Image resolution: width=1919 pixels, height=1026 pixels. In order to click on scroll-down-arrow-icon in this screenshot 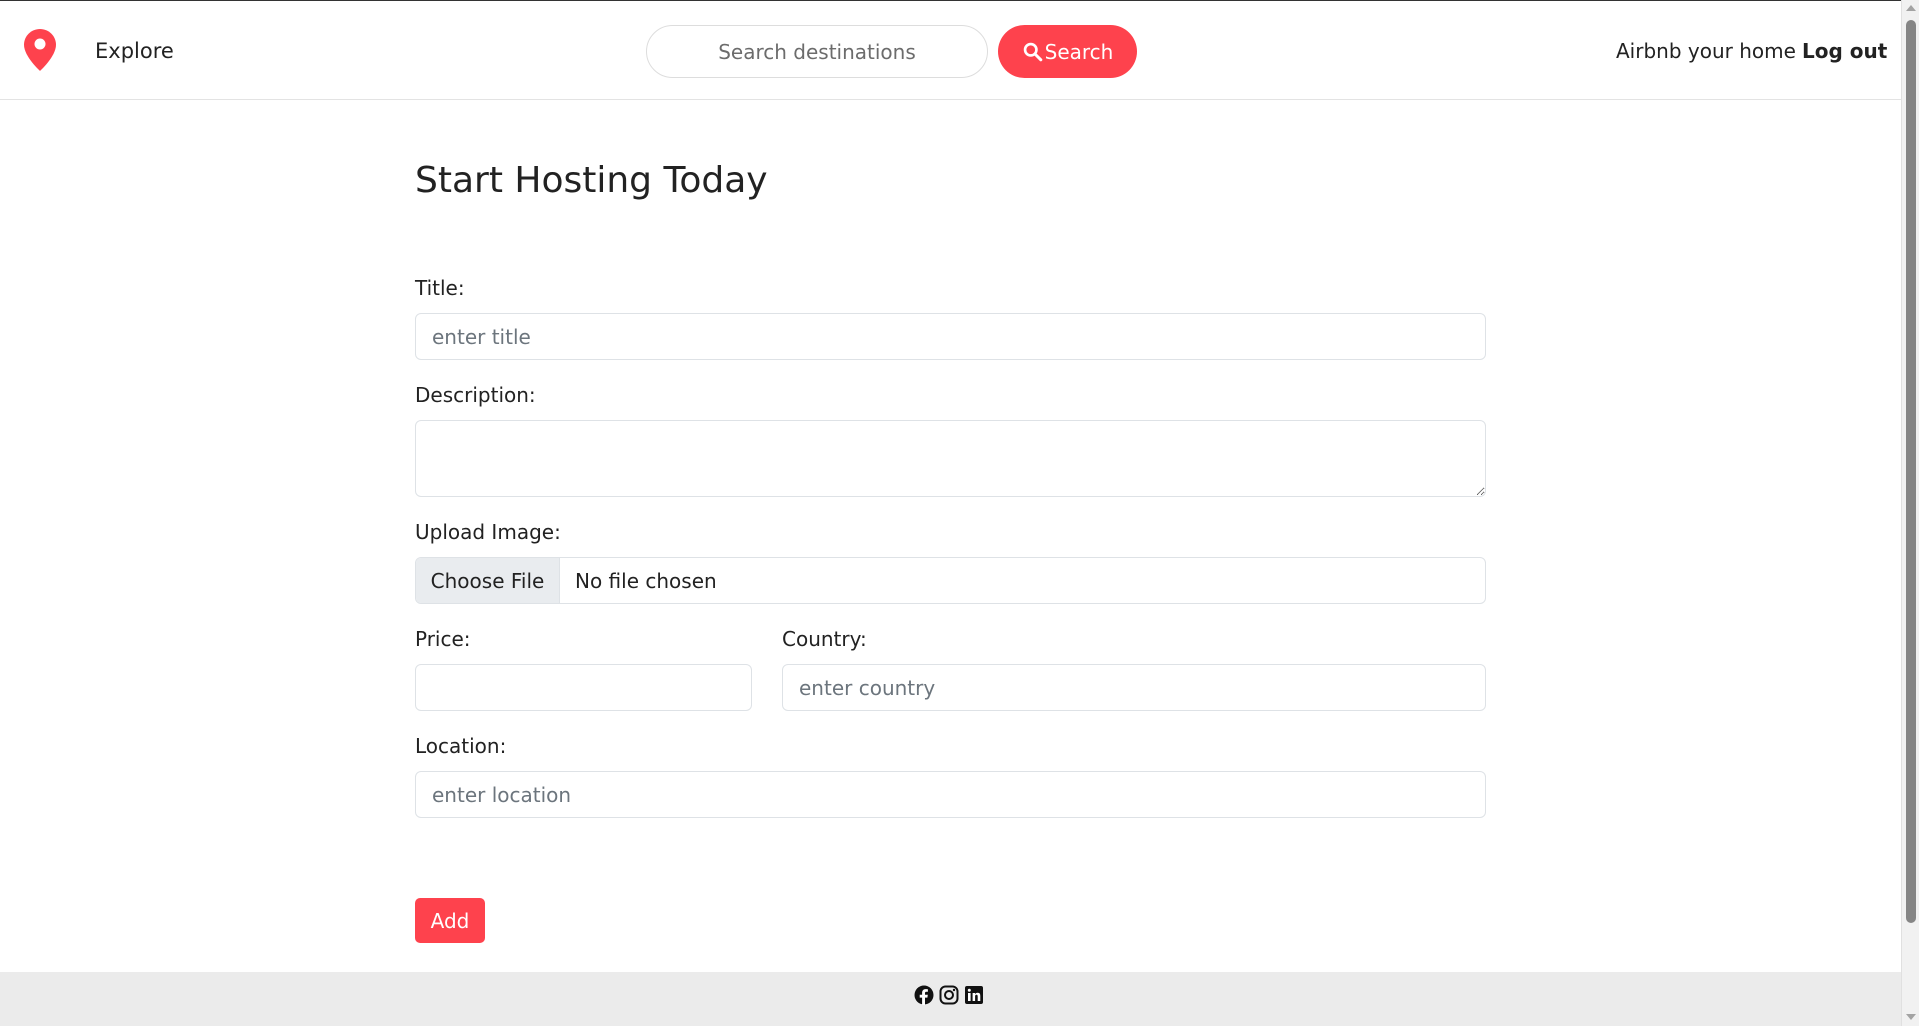, I will do `click(1911, 1017)`.